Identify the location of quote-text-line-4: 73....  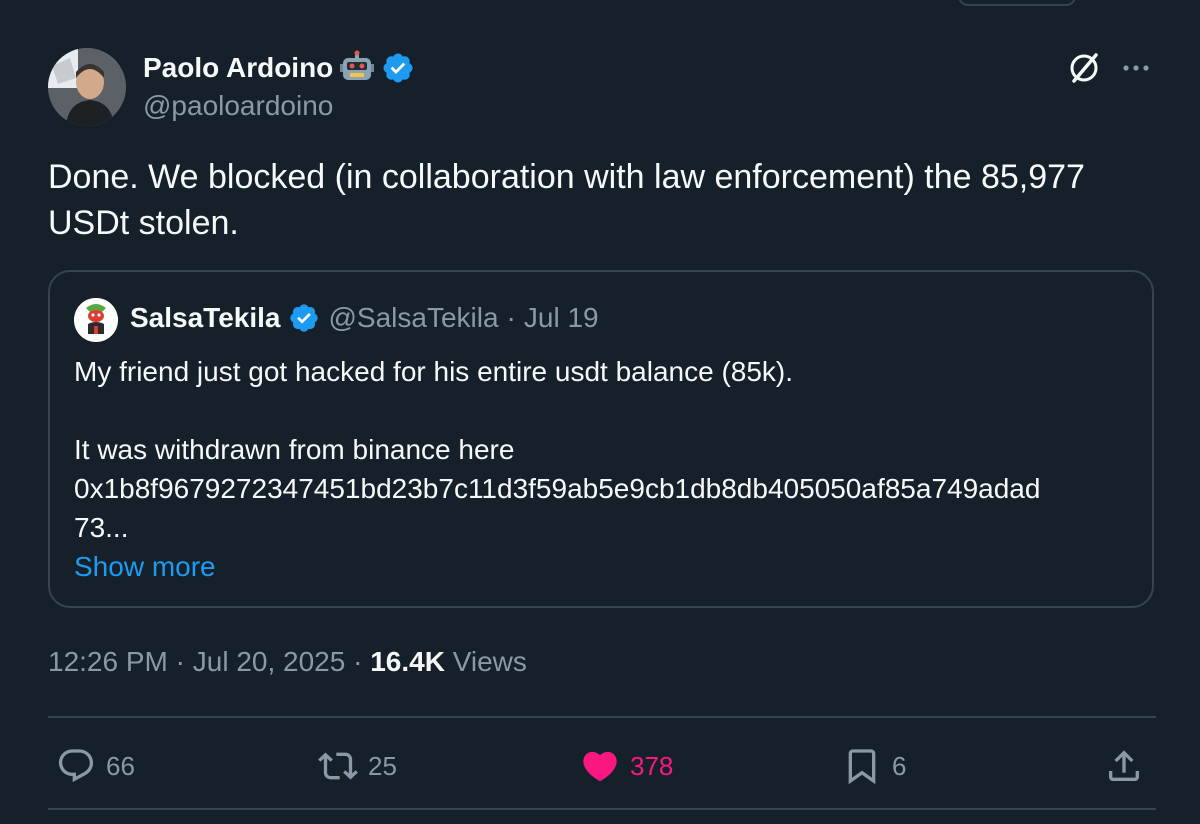
(101, 527).